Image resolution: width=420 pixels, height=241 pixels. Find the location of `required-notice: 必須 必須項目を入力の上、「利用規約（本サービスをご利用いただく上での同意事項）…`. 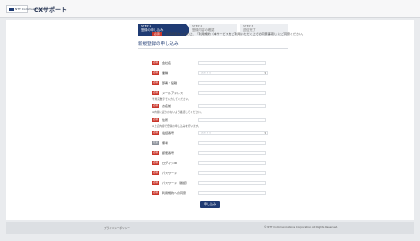

required-notice: 必須 必須項目を入力の上、「利用規約（本サービスをご利用いただく上での同意事項）… is located at coordinates (228, 34).